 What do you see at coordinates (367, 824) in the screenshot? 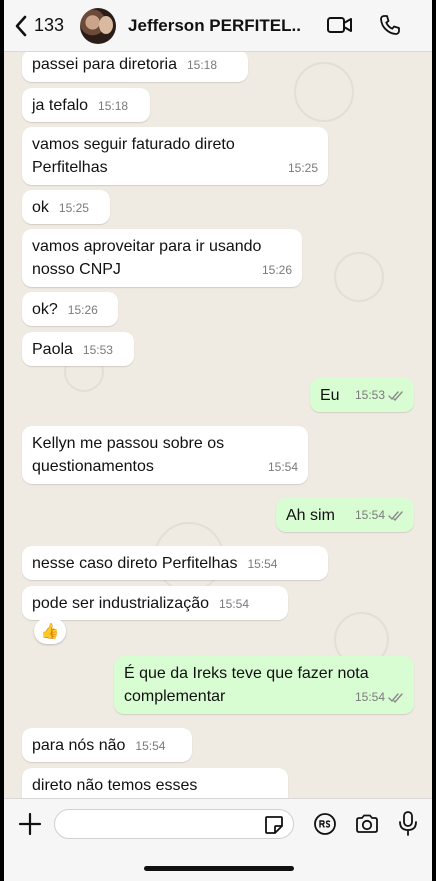
I see `camera-icon` at bounding box center [367, 824].